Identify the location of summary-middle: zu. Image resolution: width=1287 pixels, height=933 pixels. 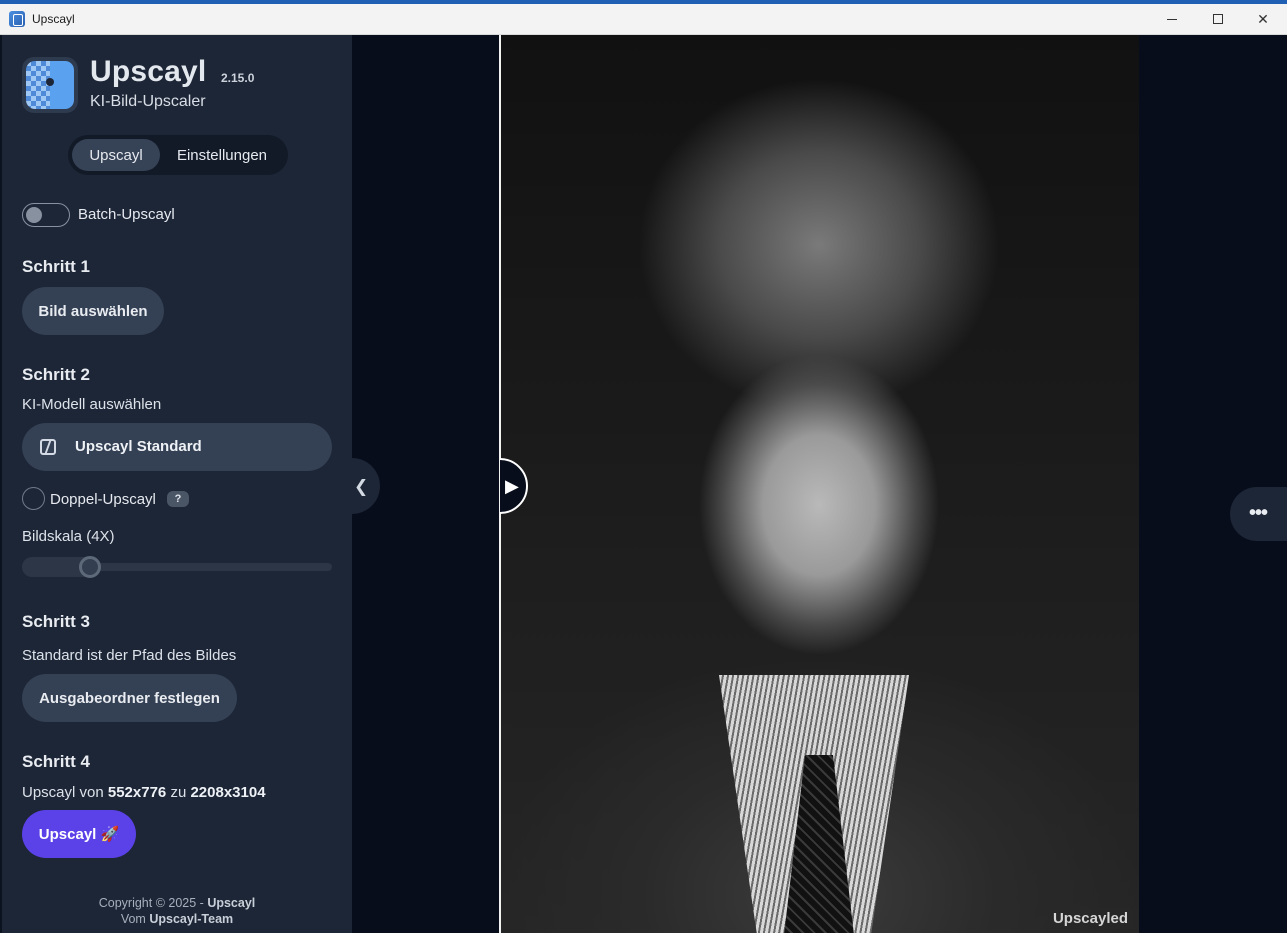
(178, 792).